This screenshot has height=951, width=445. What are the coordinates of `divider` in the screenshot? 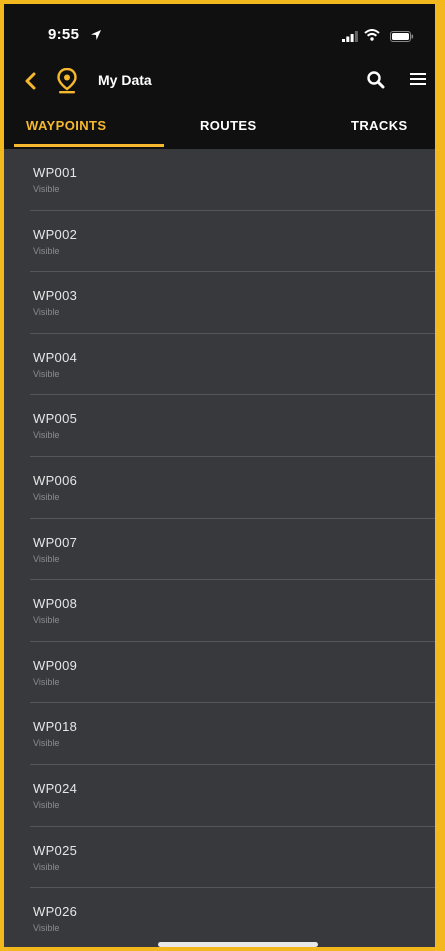 It's located at (232, 949).